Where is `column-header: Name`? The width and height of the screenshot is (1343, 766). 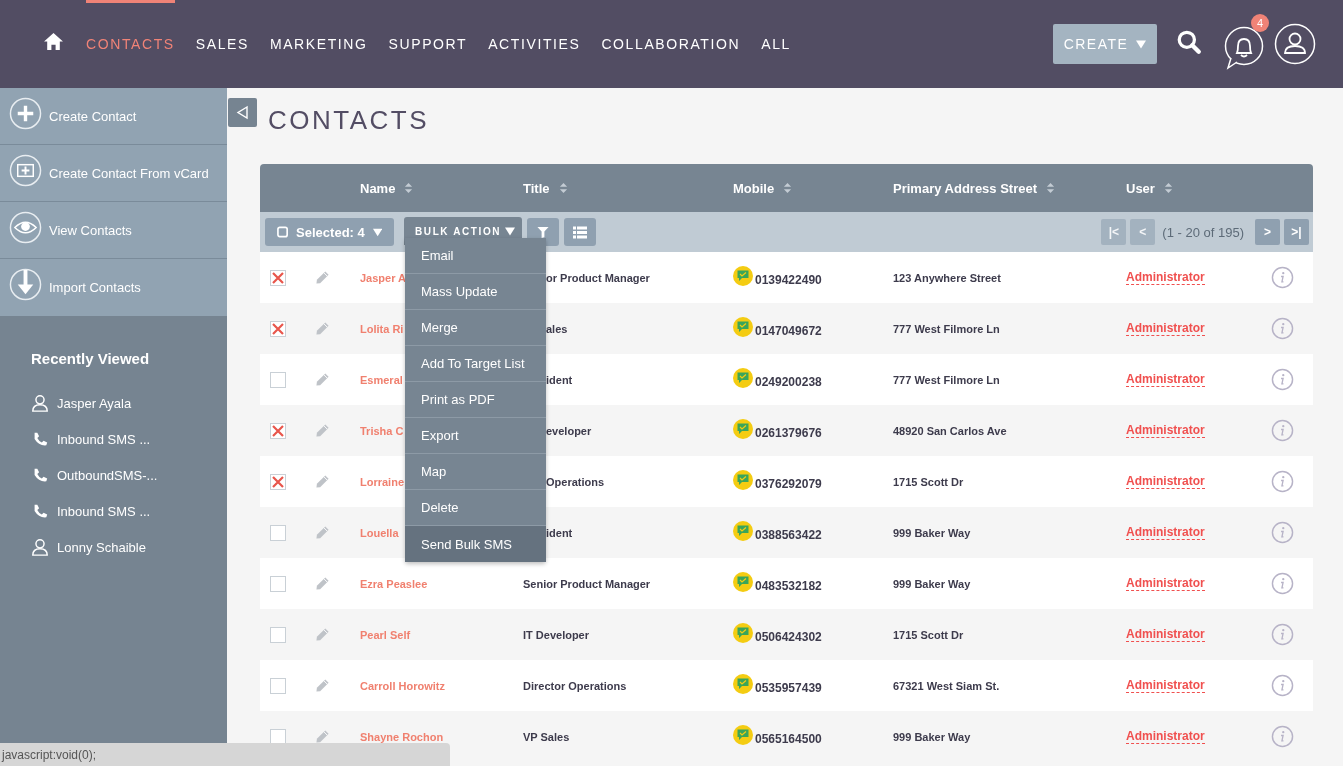
column-header: Name is located at coordinates (378, 188).